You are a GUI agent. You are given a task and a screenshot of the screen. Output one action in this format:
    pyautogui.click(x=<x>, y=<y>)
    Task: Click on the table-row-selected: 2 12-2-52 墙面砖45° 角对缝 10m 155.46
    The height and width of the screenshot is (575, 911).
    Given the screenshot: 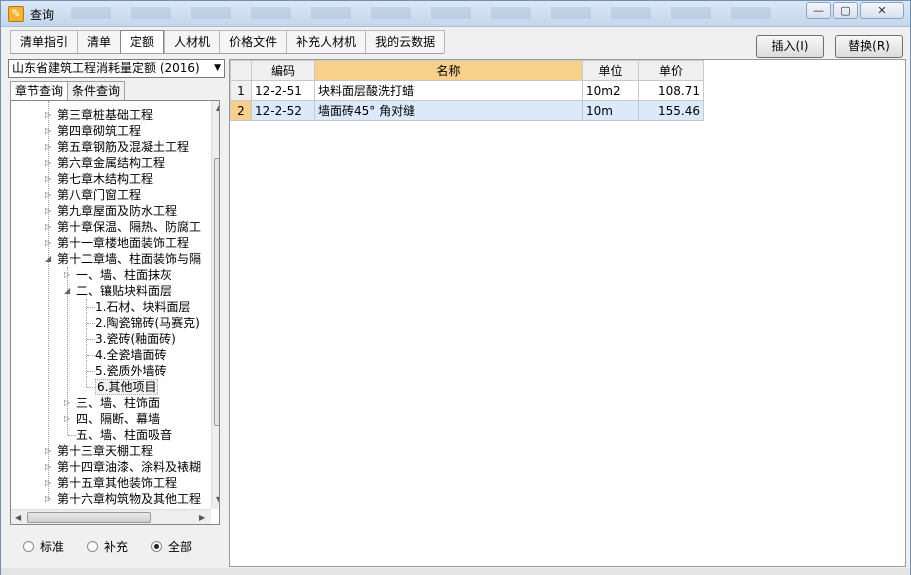 What is the action you would take?
    pyautogui.click(x=467, y=110)
    